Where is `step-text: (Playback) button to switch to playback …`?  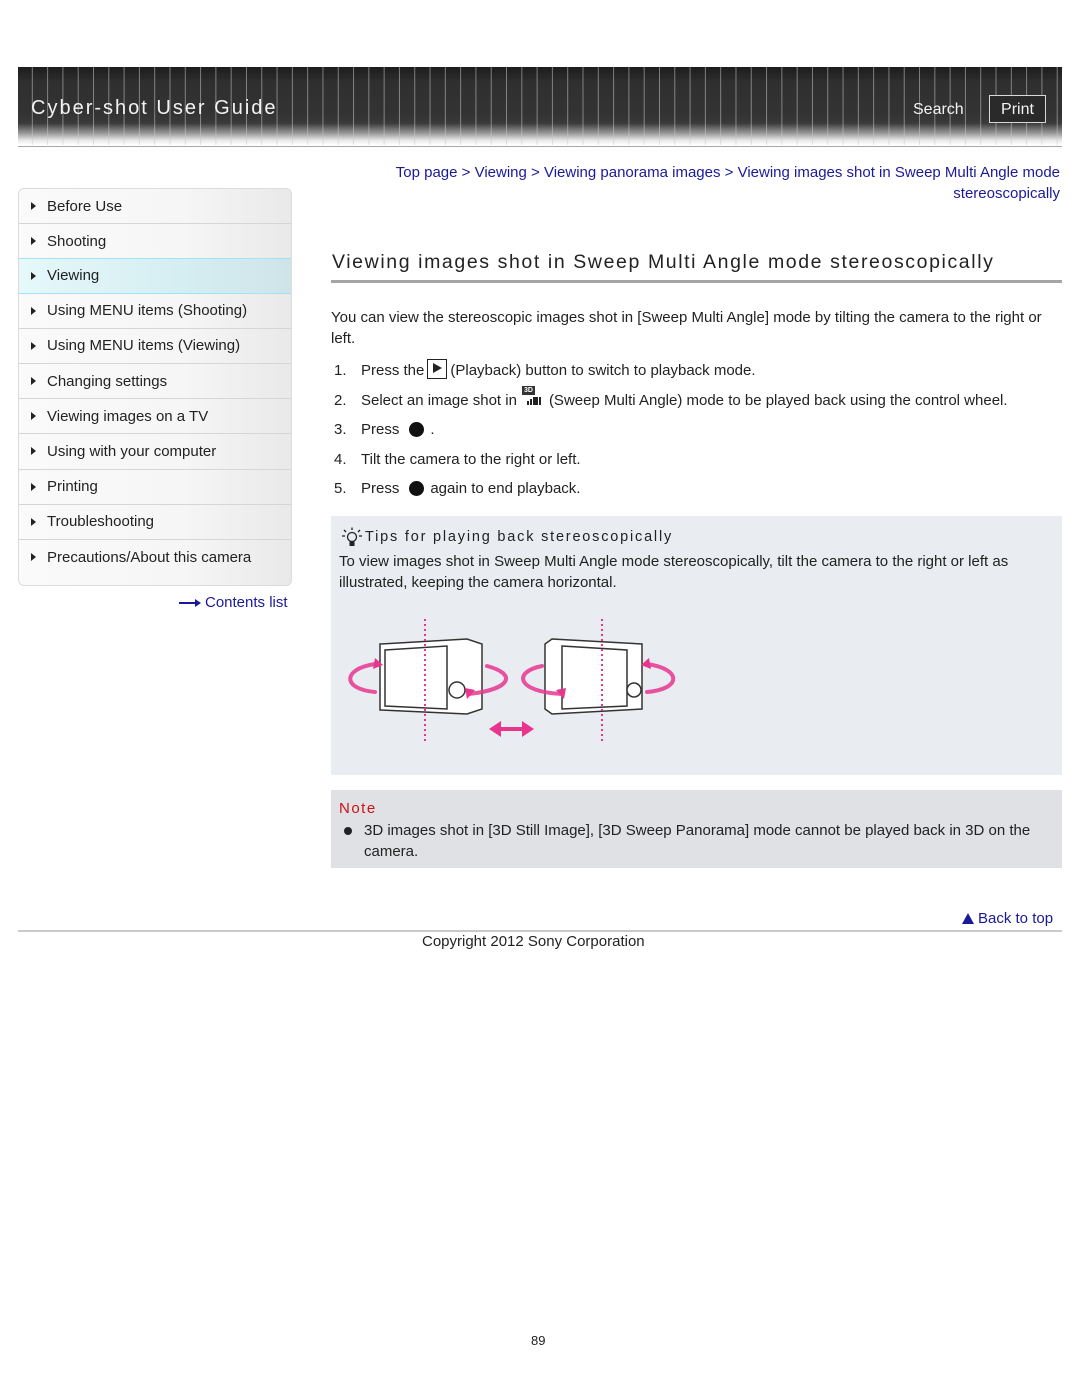 step-text: (Playback) button to switch to playback … is located at coordinates (603, 371).